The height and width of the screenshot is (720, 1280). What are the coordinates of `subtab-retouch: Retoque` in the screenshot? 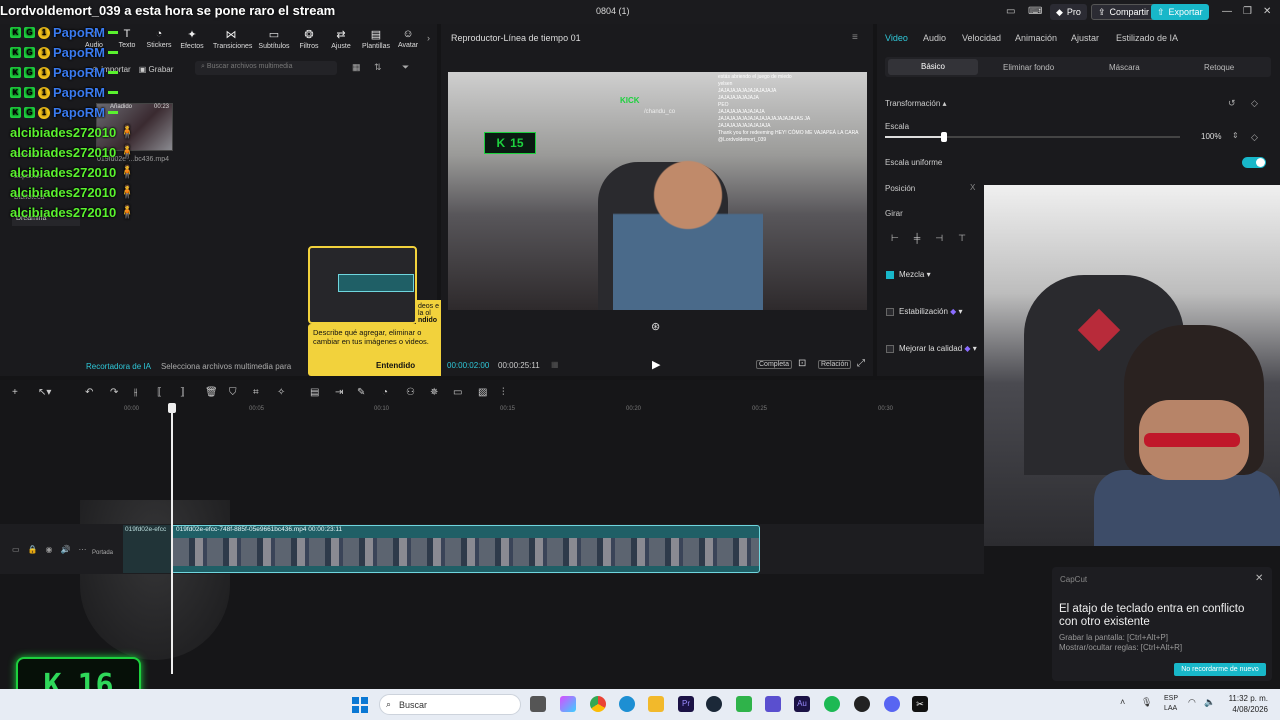 It's located at (1219, 67).